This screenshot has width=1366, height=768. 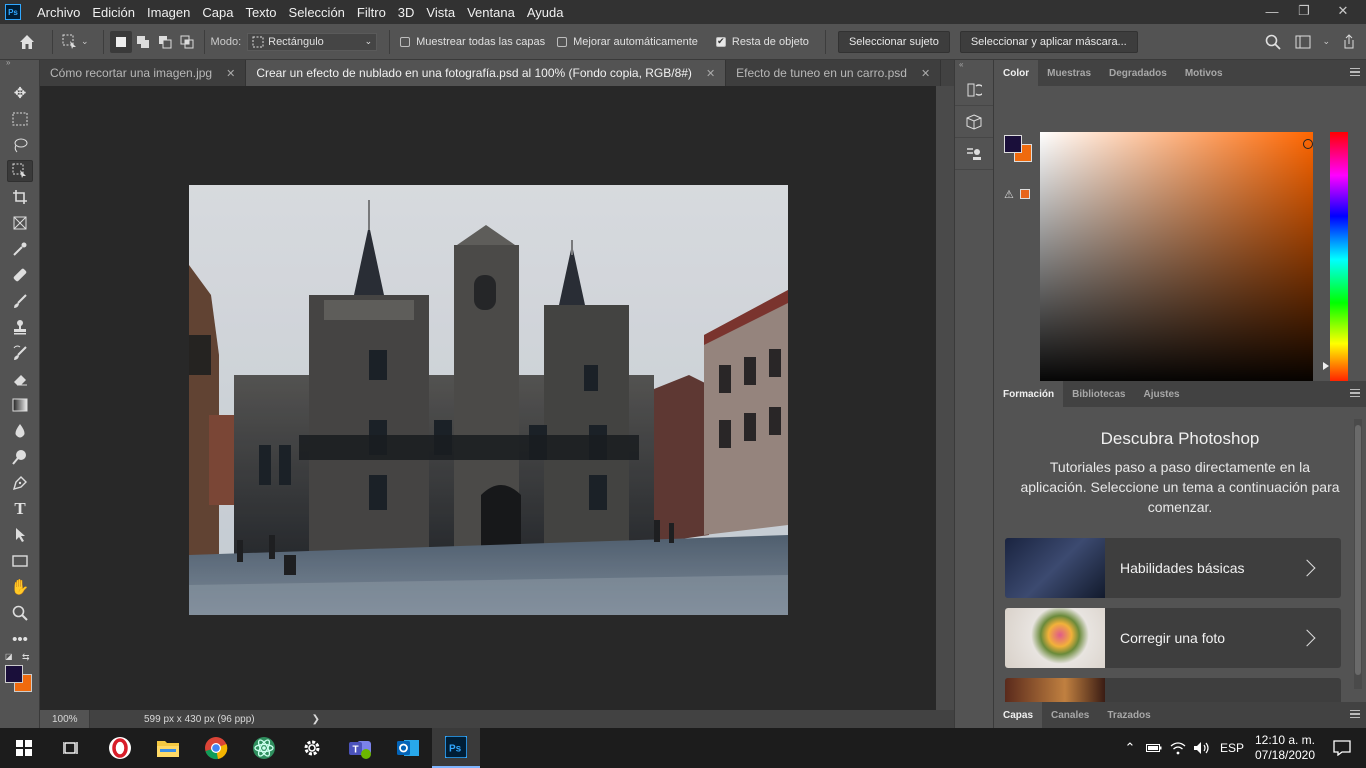 What do you see at coordinates (1178, 748) in the screenshot?
I see `wifi-icon` at bounding box center [1178, 748].